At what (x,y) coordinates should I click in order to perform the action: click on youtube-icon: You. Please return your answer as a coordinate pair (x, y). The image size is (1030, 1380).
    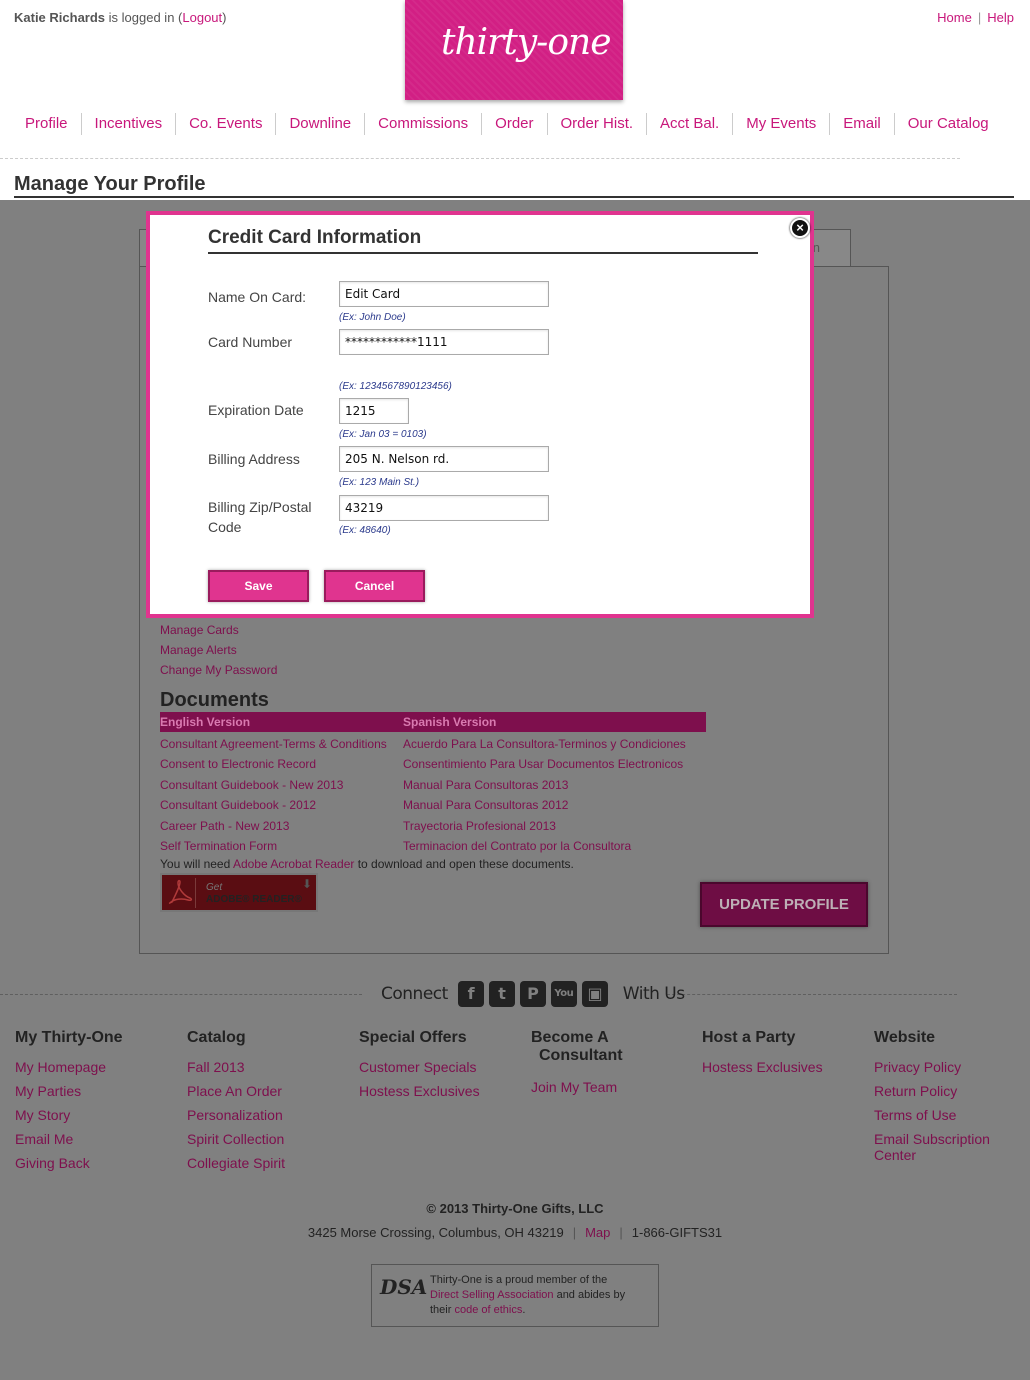
    Looking at the image, I should click on (563, 994).